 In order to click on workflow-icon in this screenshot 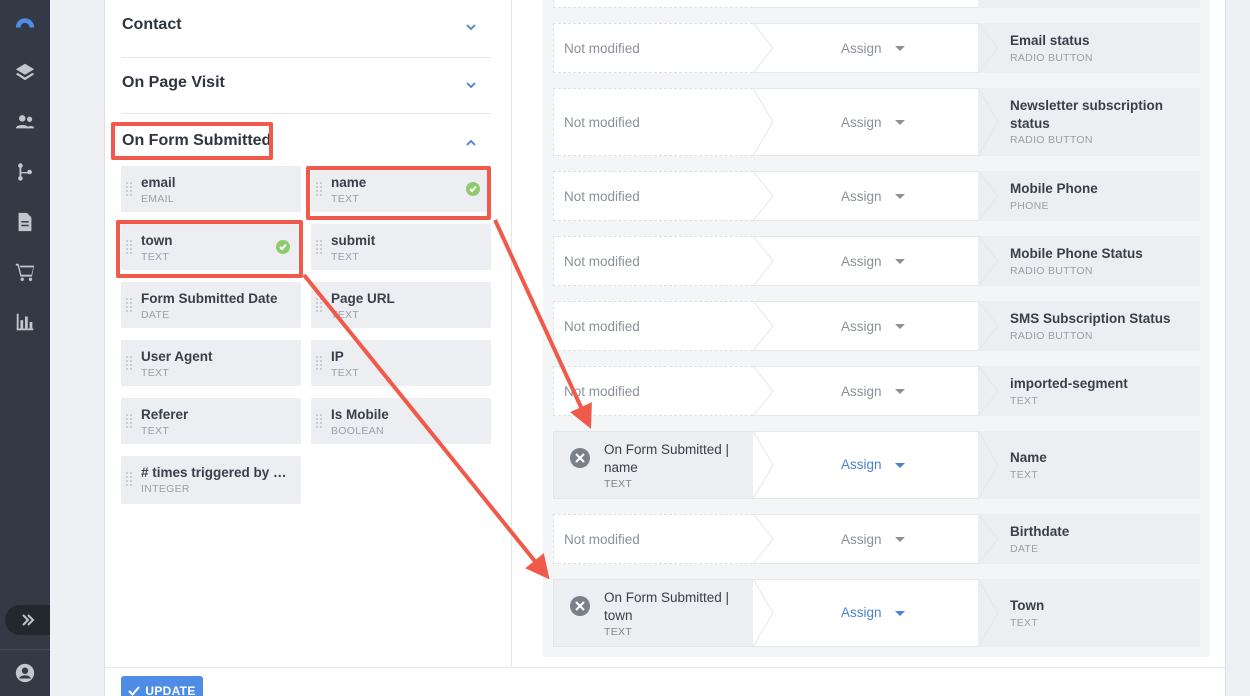, I will do `click(25, 172)`.